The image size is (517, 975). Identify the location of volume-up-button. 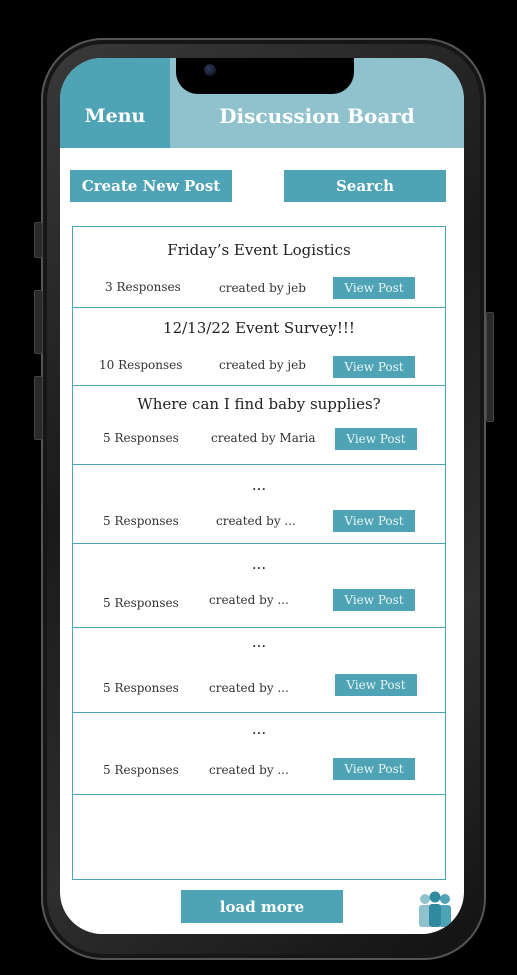
(38, 322).